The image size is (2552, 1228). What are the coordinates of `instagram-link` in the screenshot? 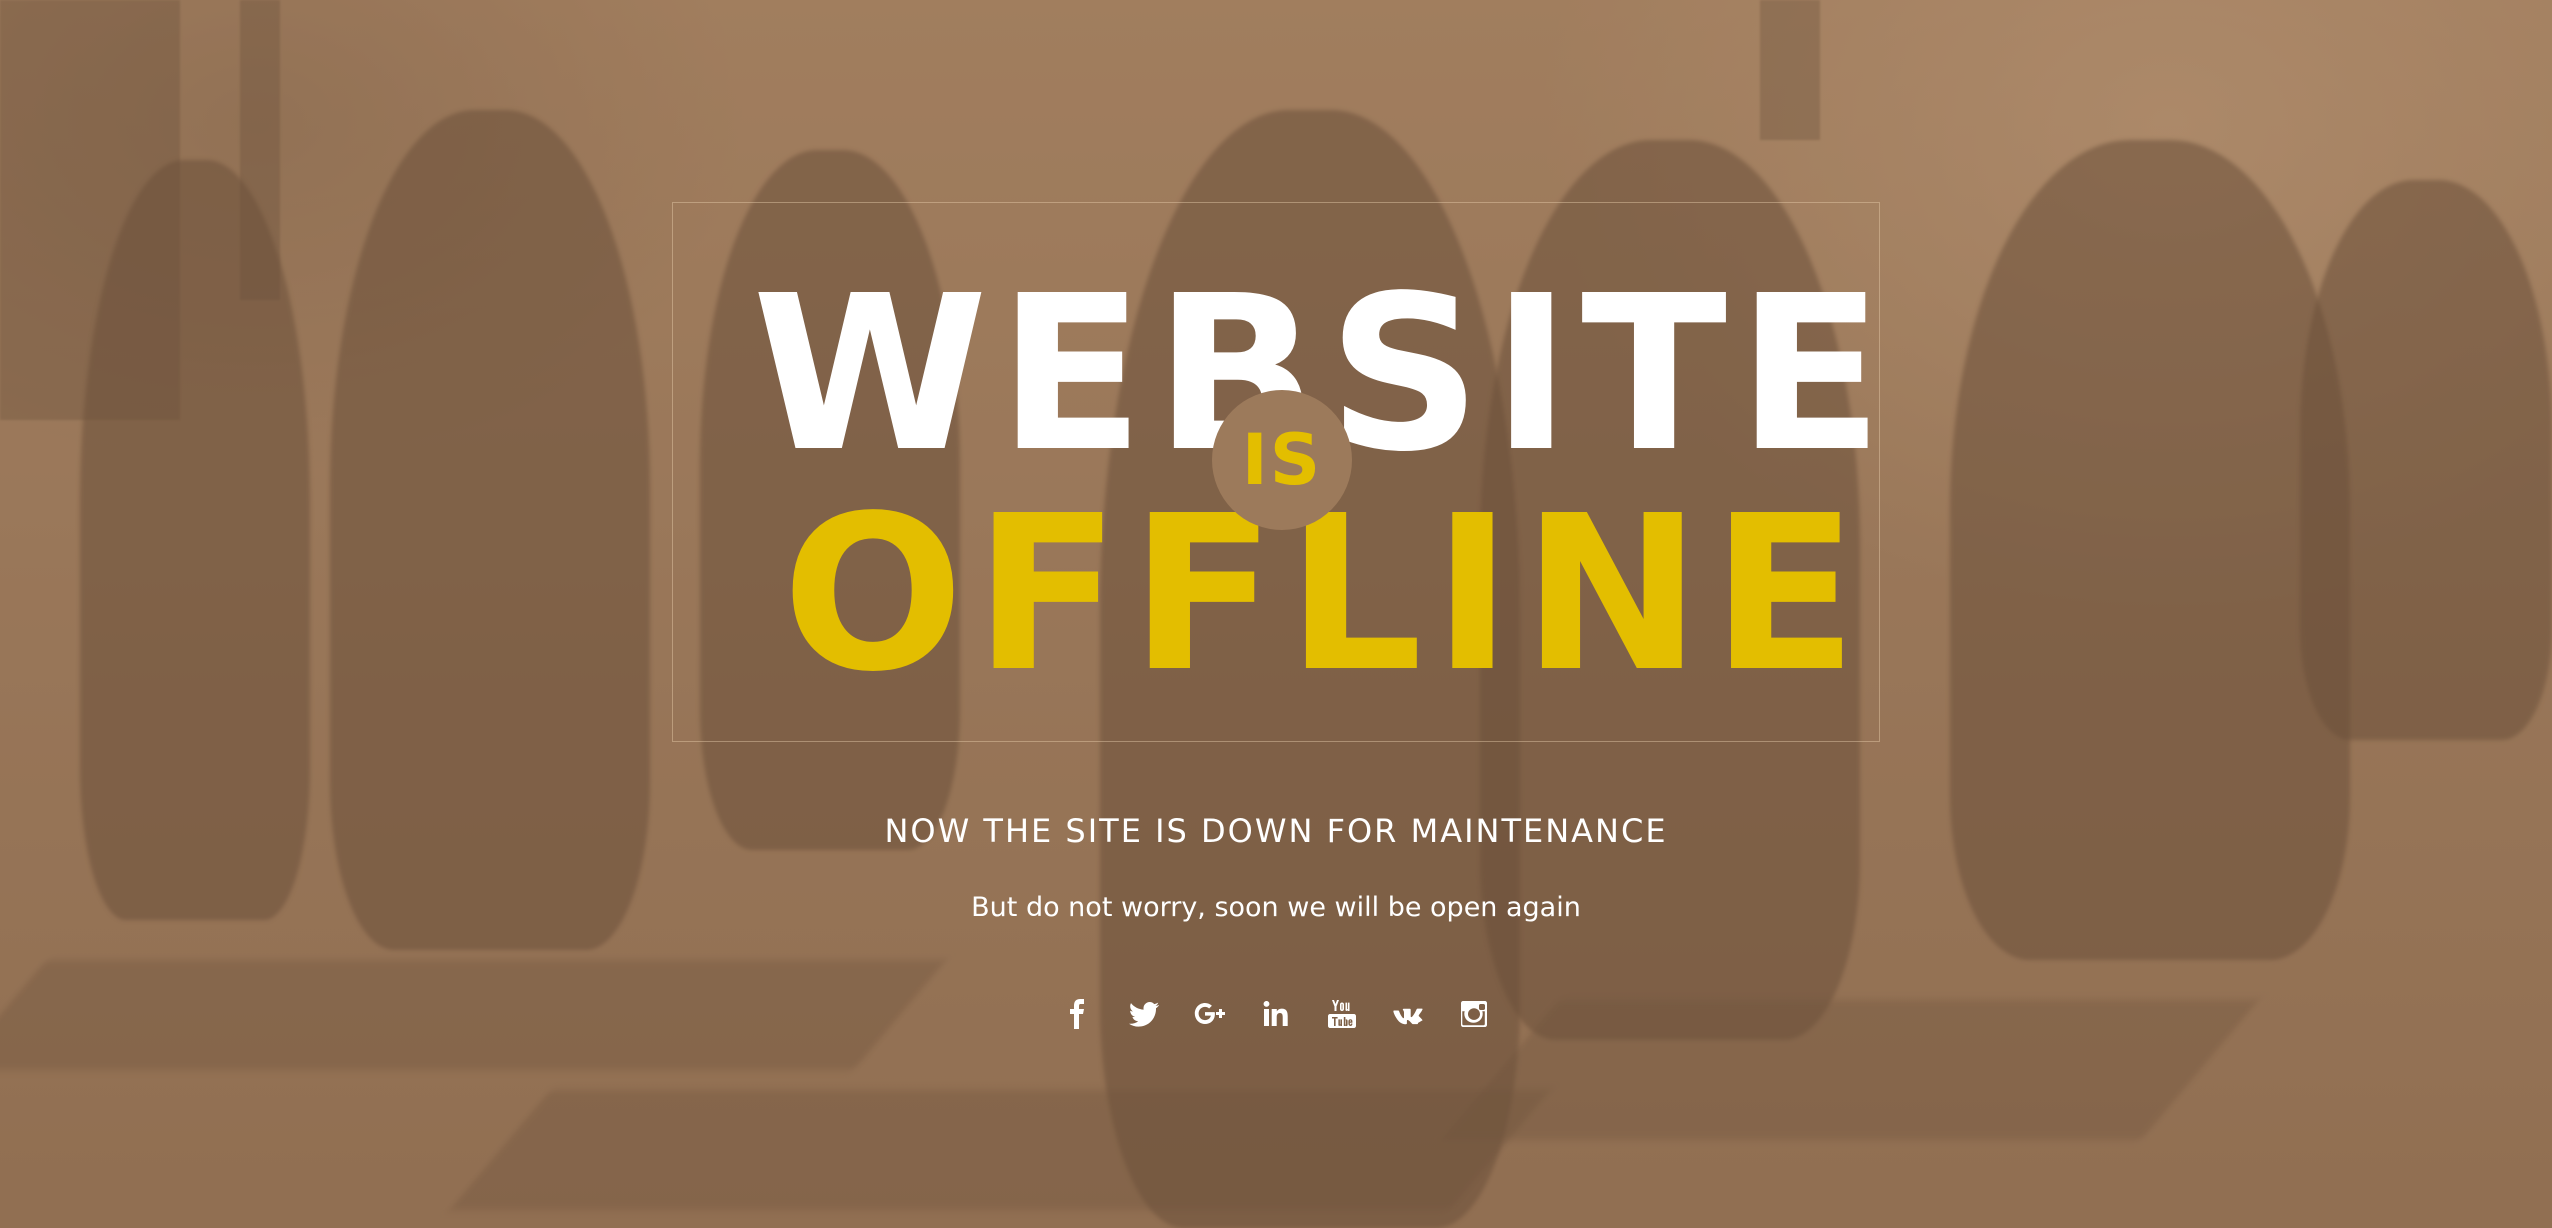 It's located at (1474, 1014).